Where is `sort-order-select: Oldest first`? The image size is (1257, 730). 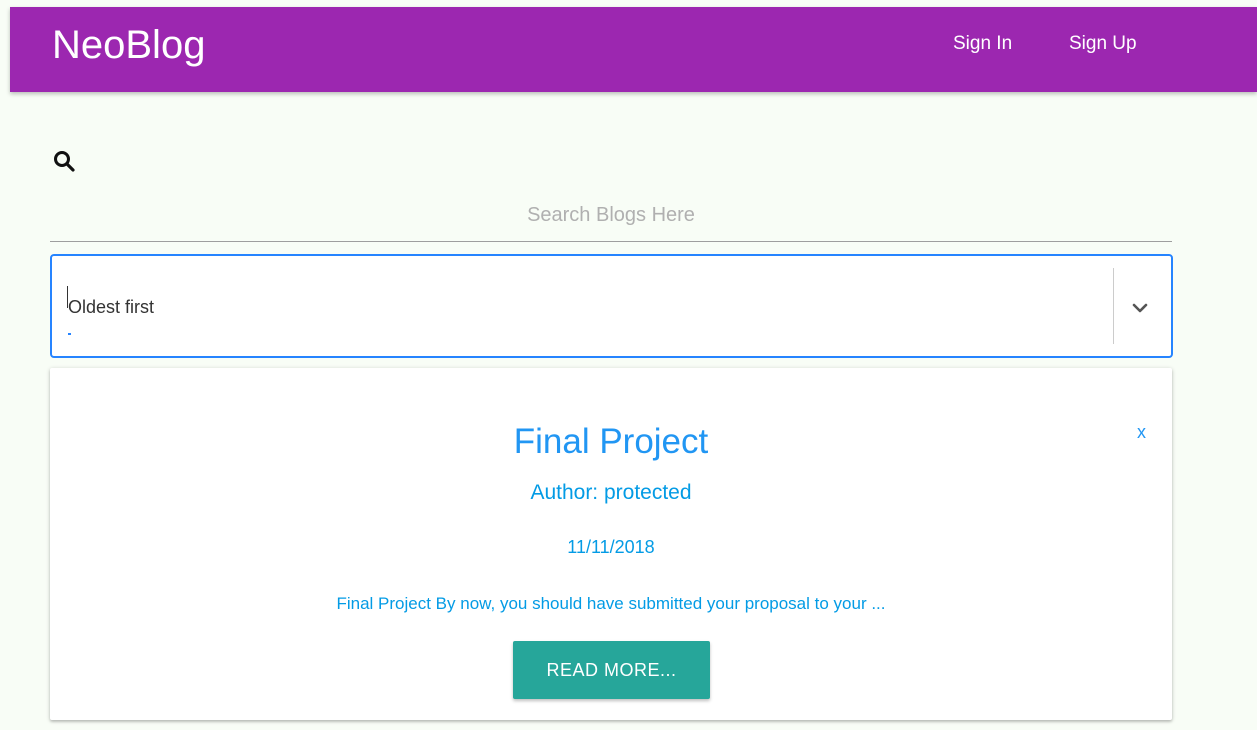 sort-order-select: Oldest first is located at coordinates (611, 306).